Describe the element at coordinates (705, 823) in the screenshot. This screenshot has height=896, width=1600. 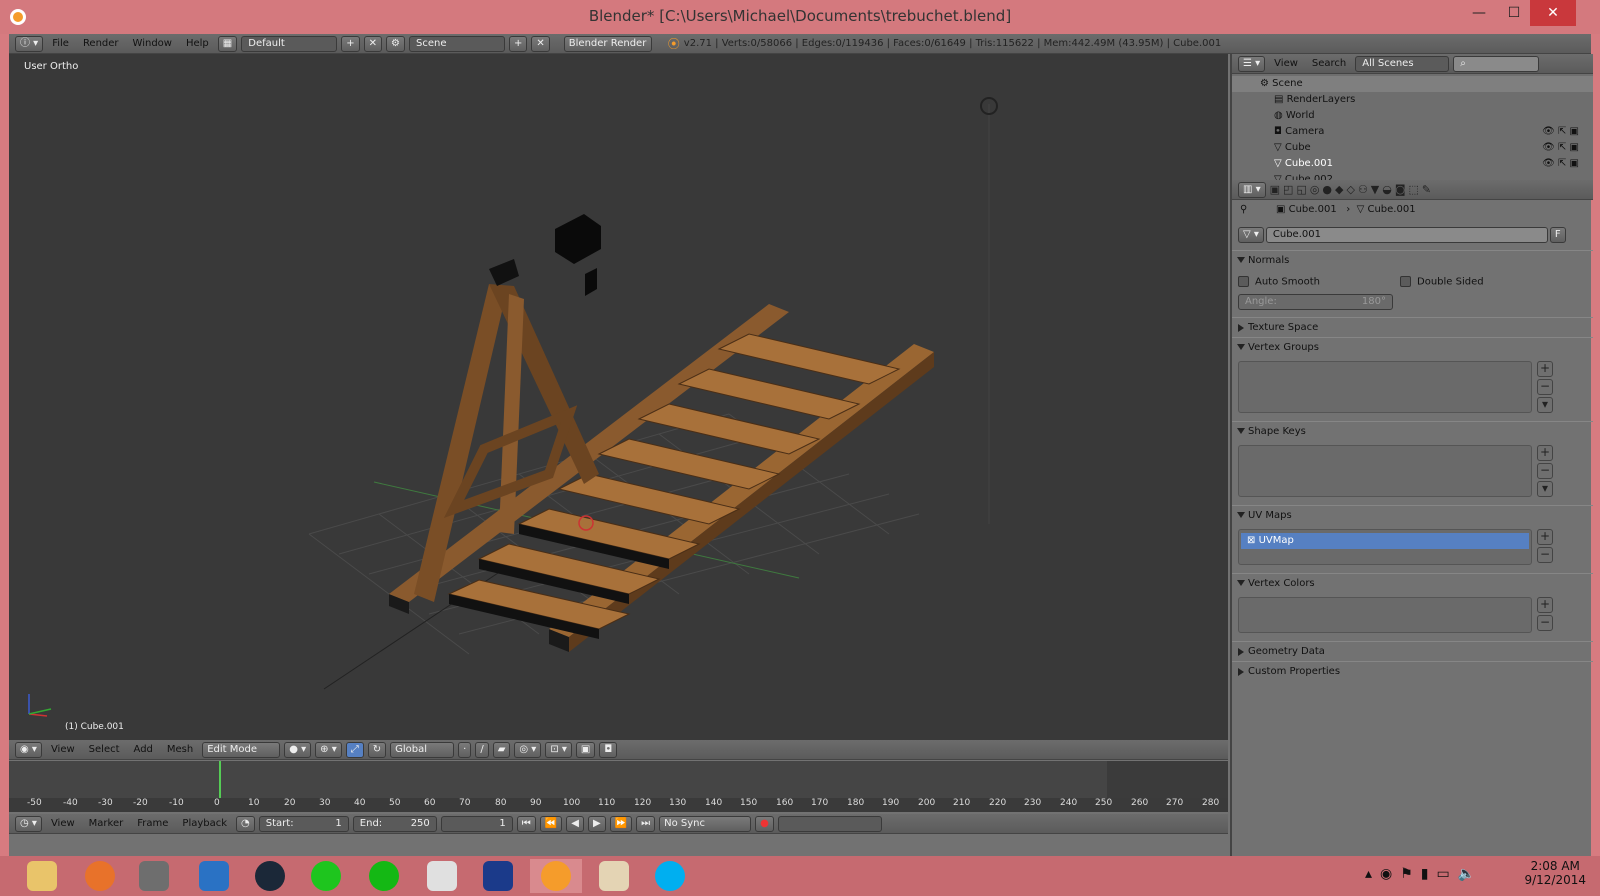
I see `sync-select: No Sync` at that location.